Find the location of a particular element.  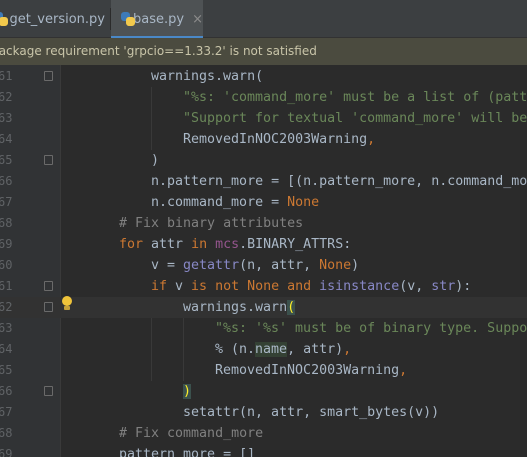

code-line: 62 warnings.warn( is located at coordinates (263, 307).